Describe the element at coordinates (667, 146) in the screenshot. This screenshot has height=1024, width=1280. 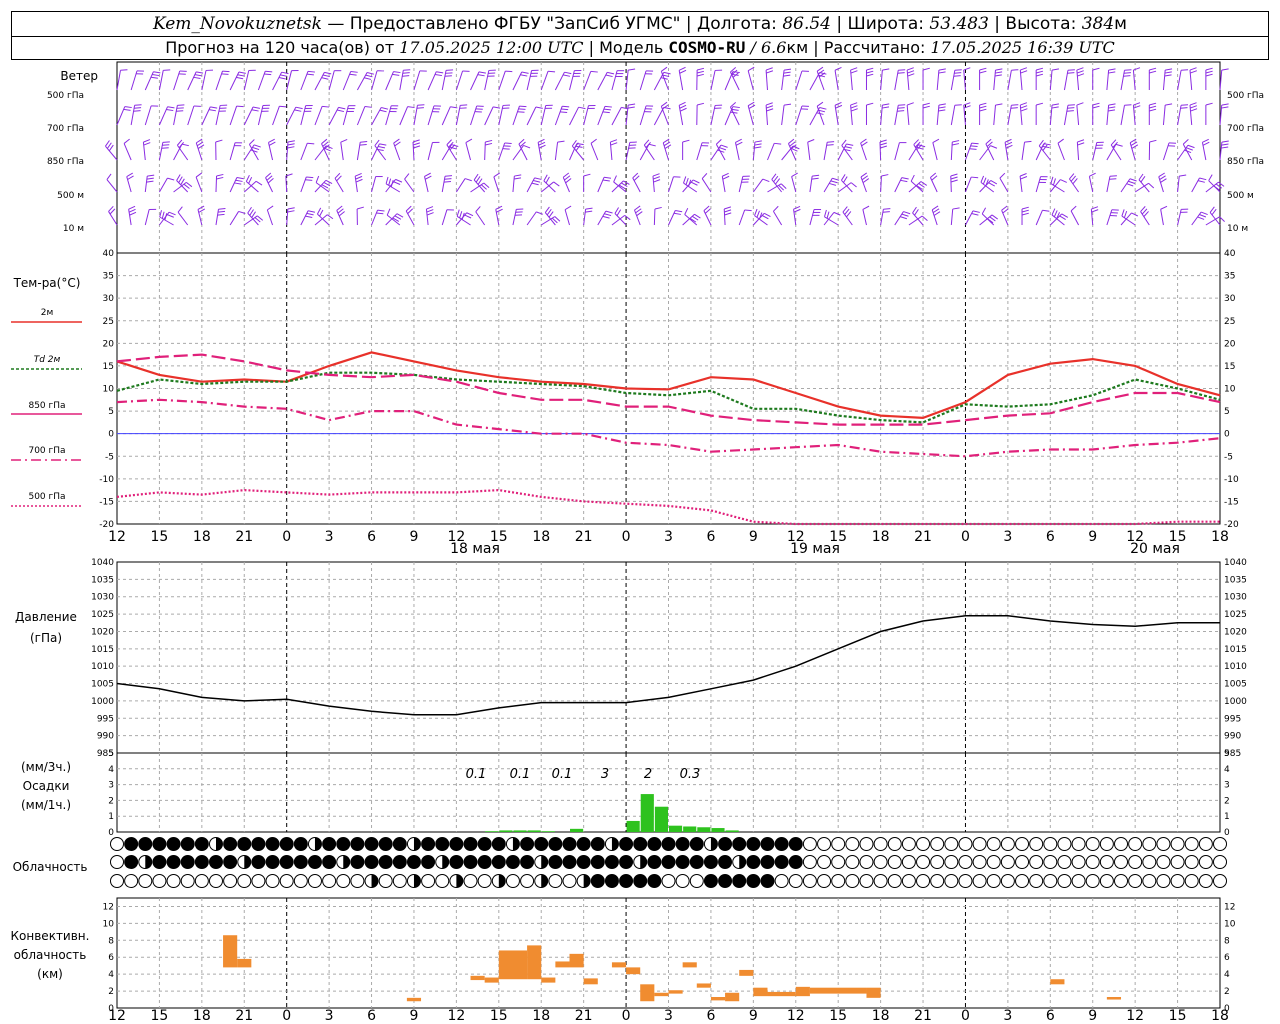
I see `wind-barbs` at that location.